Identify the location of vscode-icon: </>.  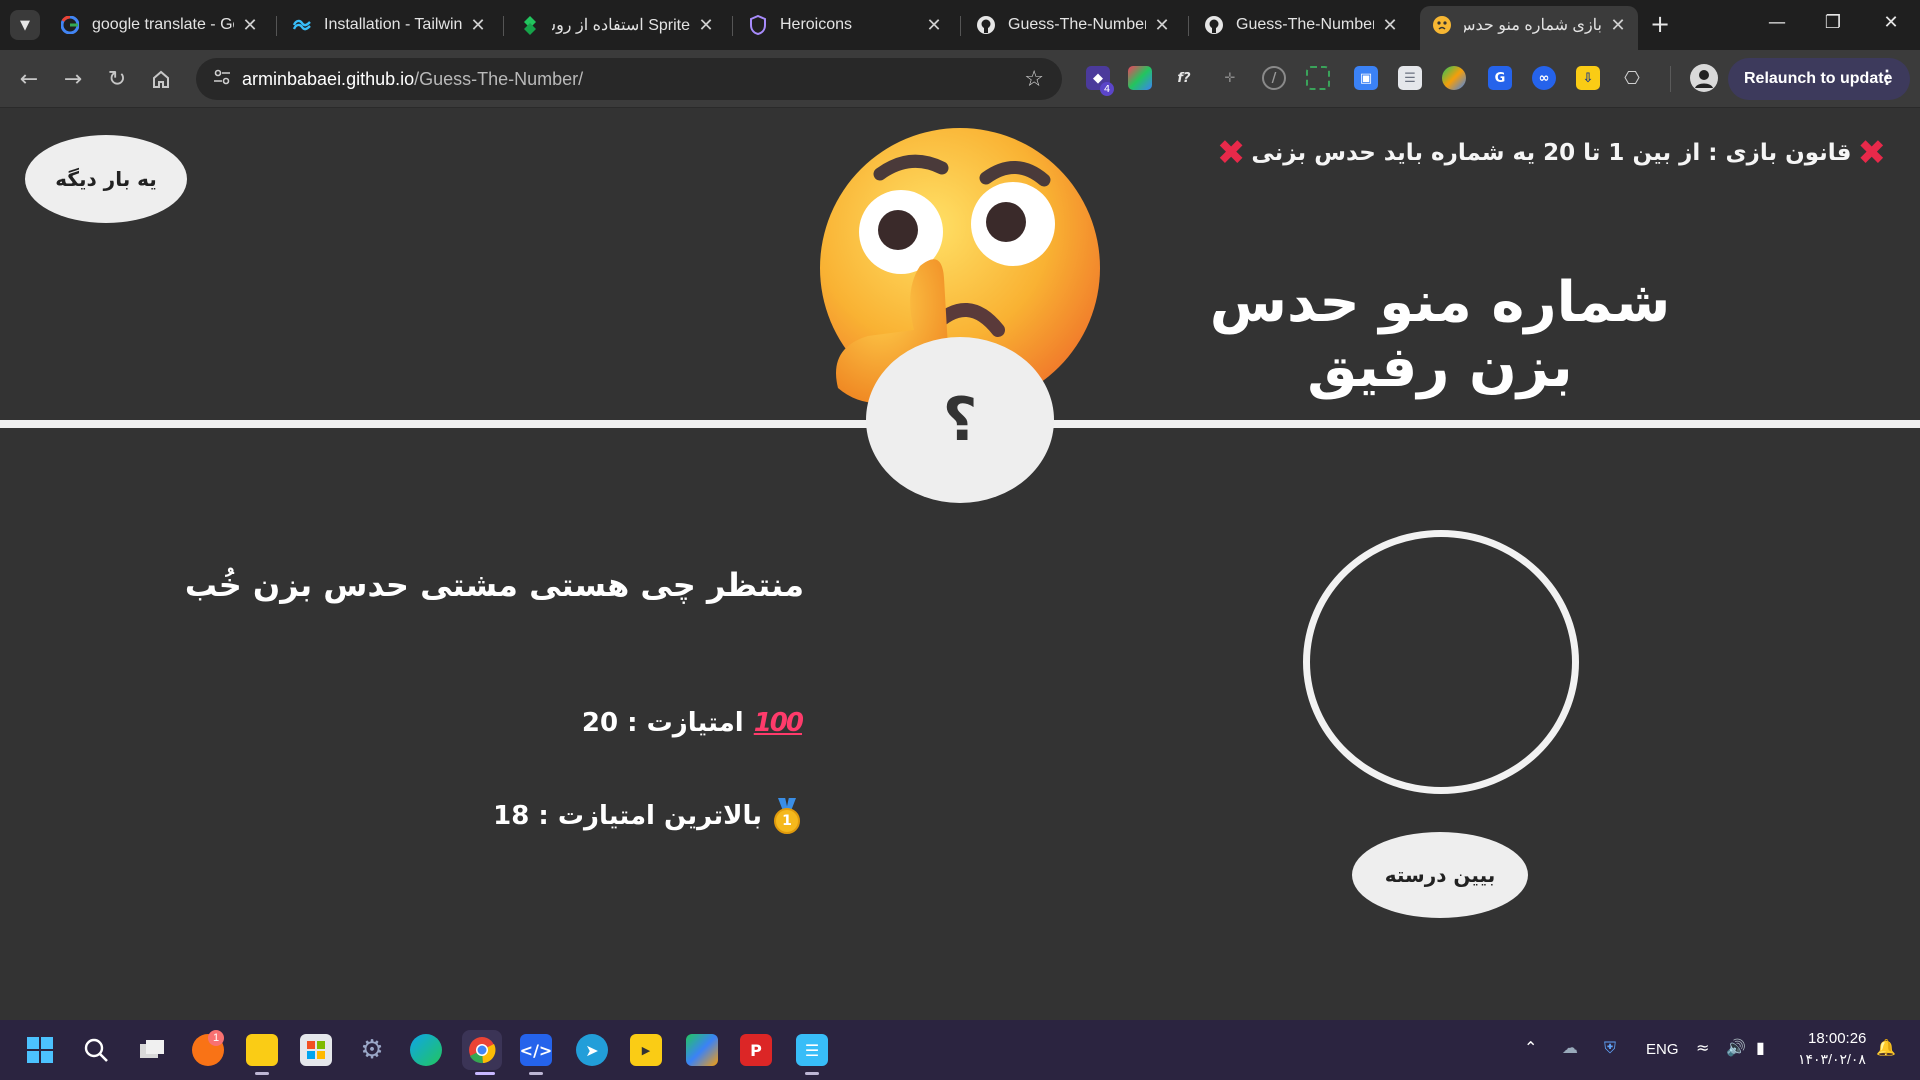
(536, 1050).